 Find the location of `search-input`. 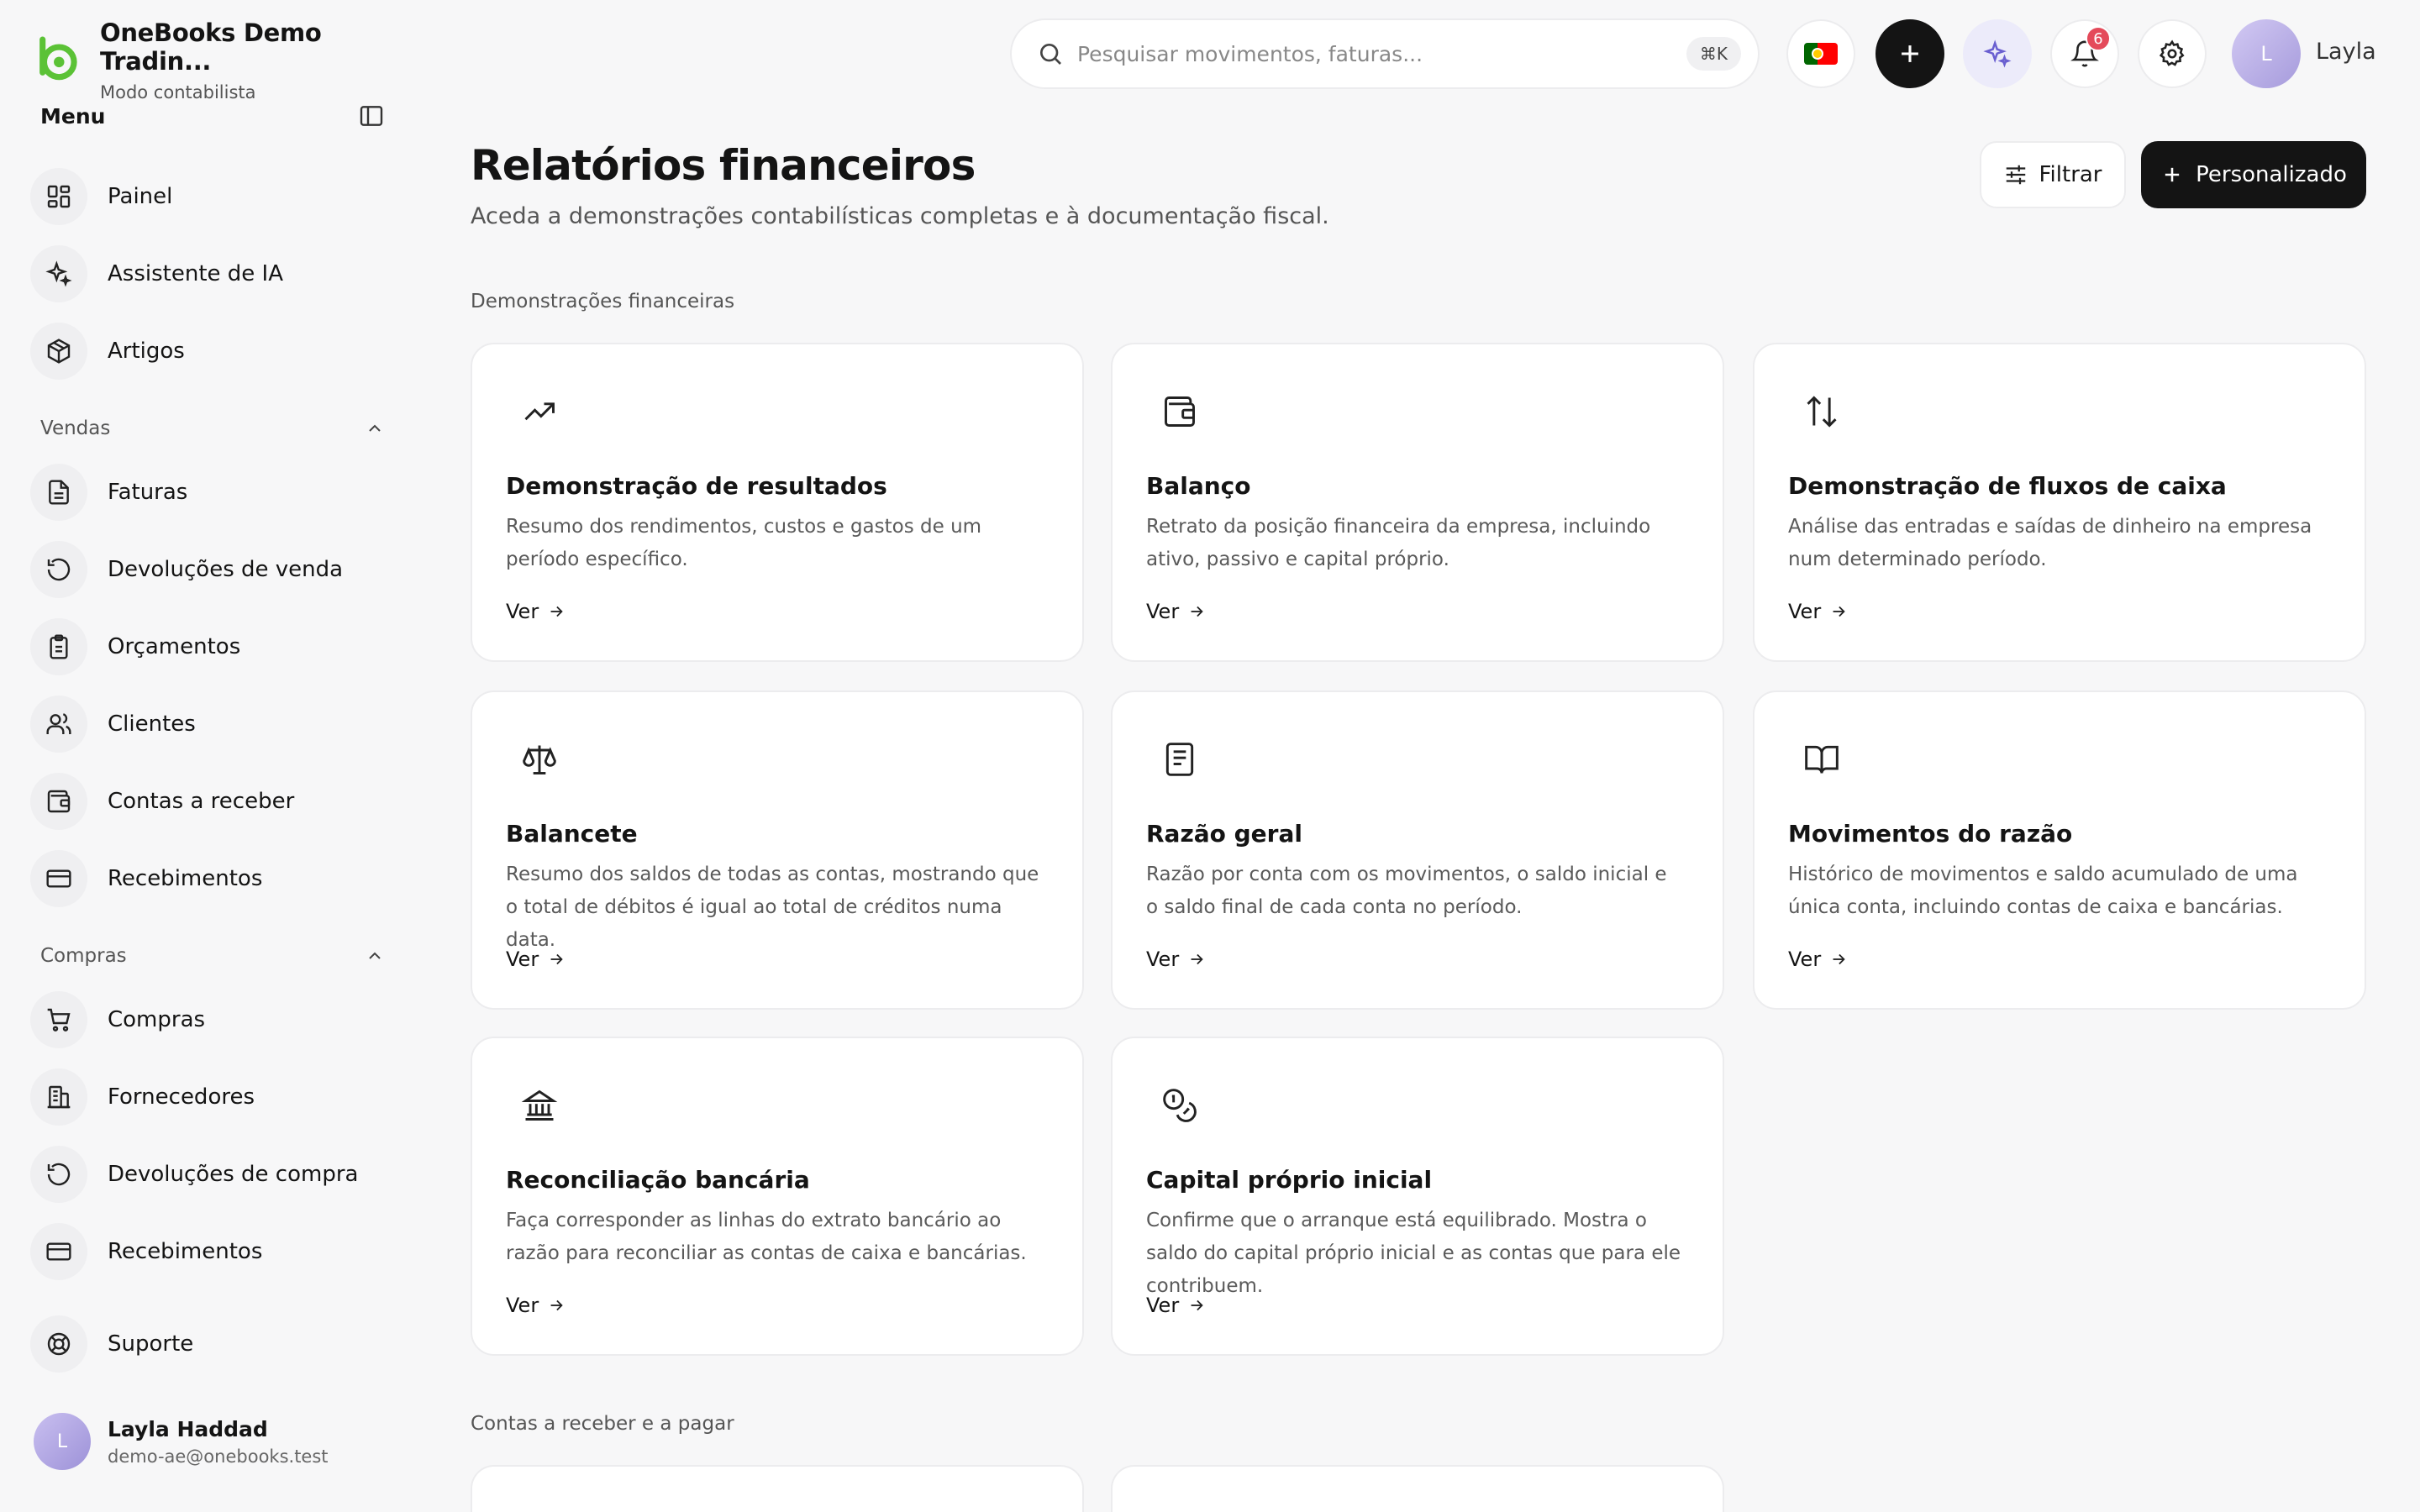

search-input is located at coordinates (1381, 53).